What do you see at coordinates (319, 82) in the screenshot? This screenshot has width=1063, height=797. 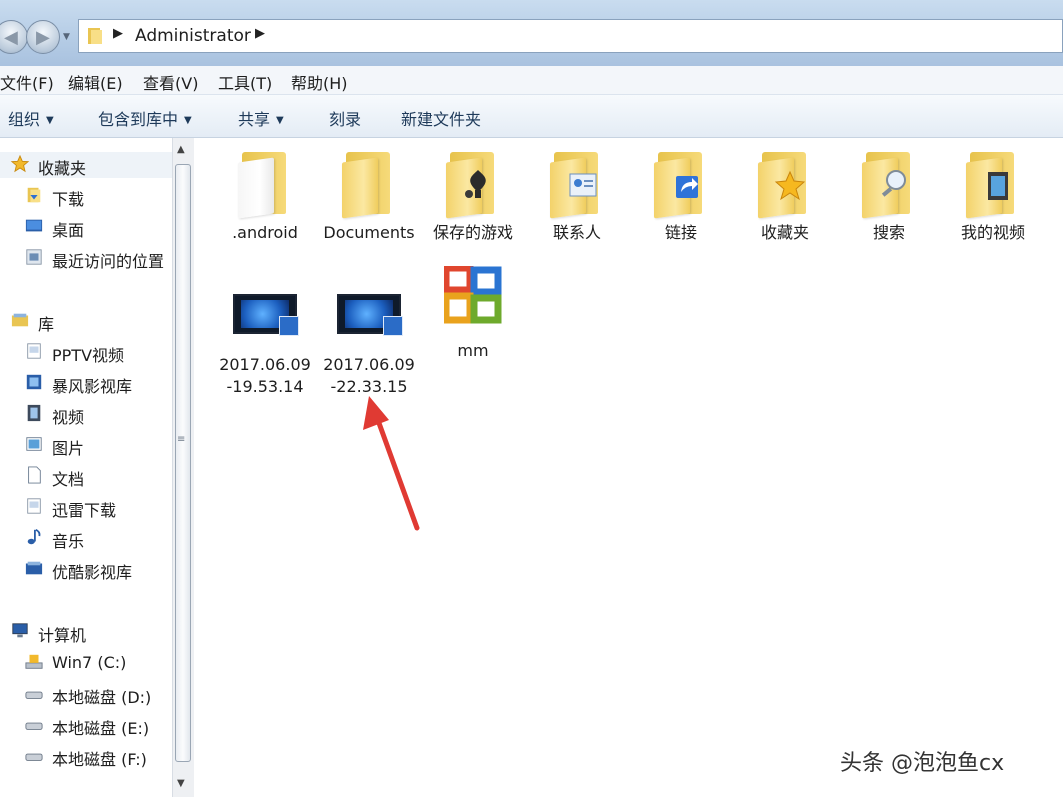 I see `menu-help: 帮助(H)` at bounding box center [319, 82].